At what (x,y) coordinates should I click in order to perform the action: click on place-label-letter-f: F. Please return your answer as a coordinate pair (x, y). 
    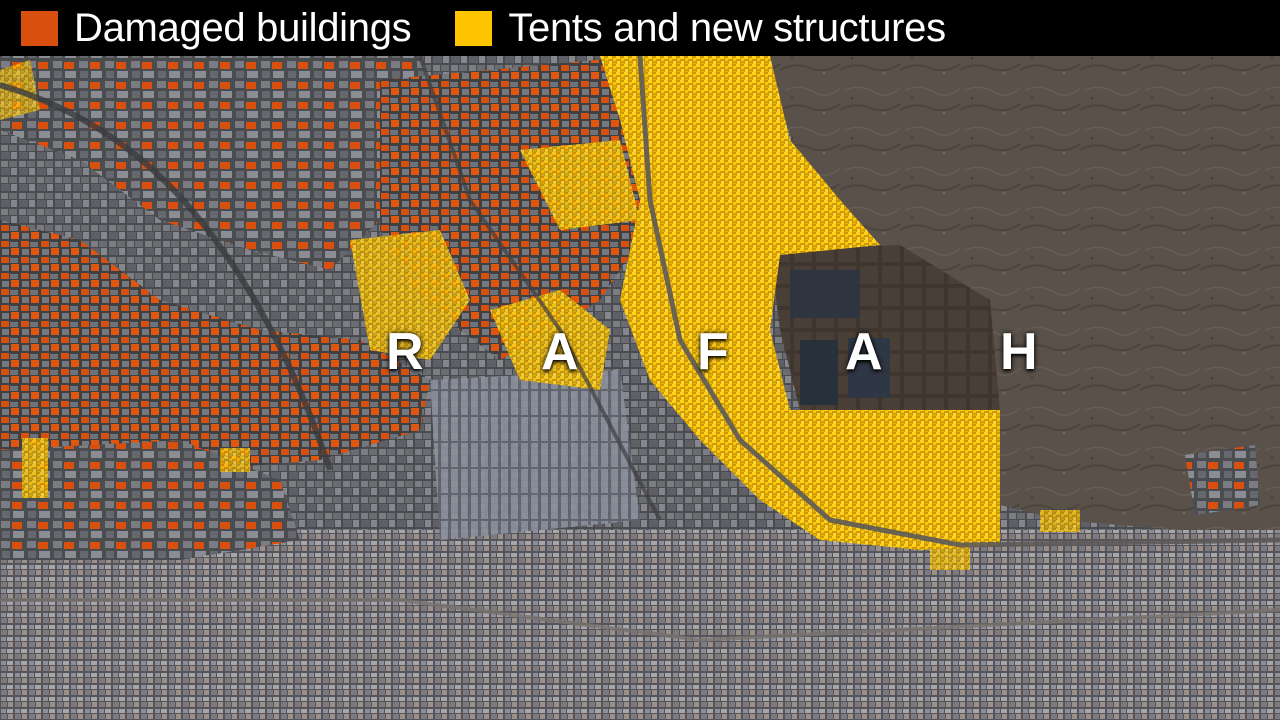
    Looking at the image, I should click on (713, 352).